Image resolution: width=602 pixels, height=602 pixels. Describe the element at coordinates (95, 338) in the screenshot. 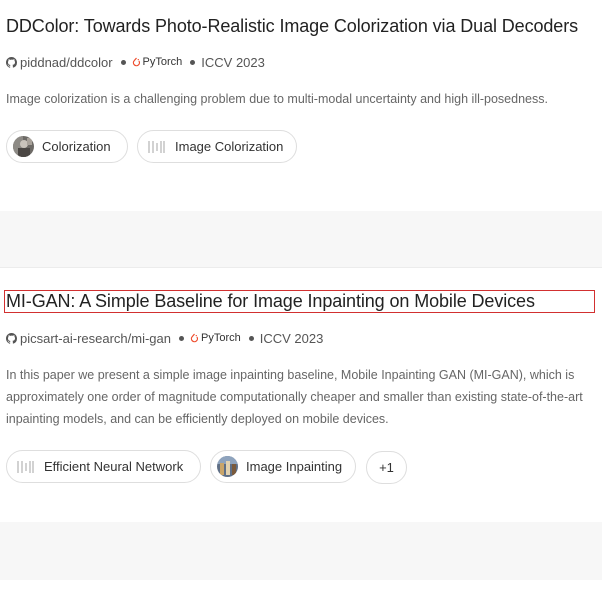

I see `repo-link: picsart-ai-research/mi-gan` at that location.